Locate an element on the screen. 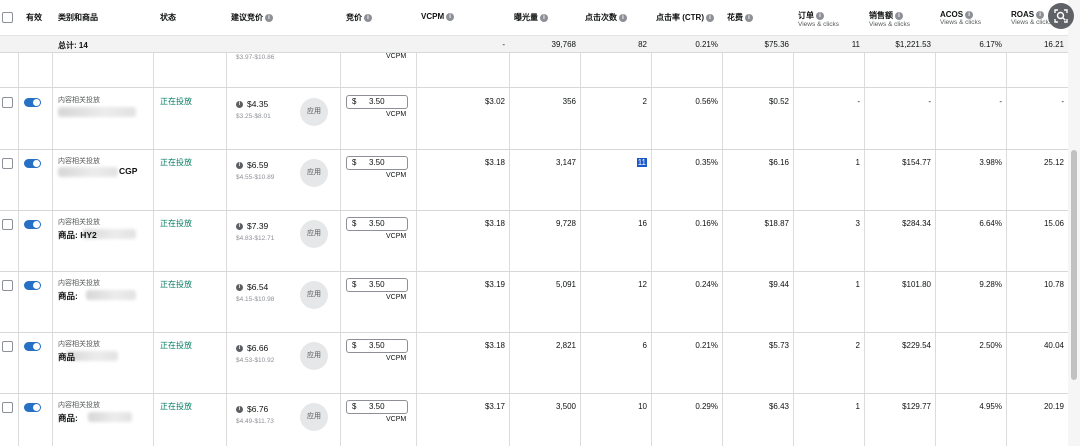  header-spend: 花费 i is located at coordinates (740, 17).